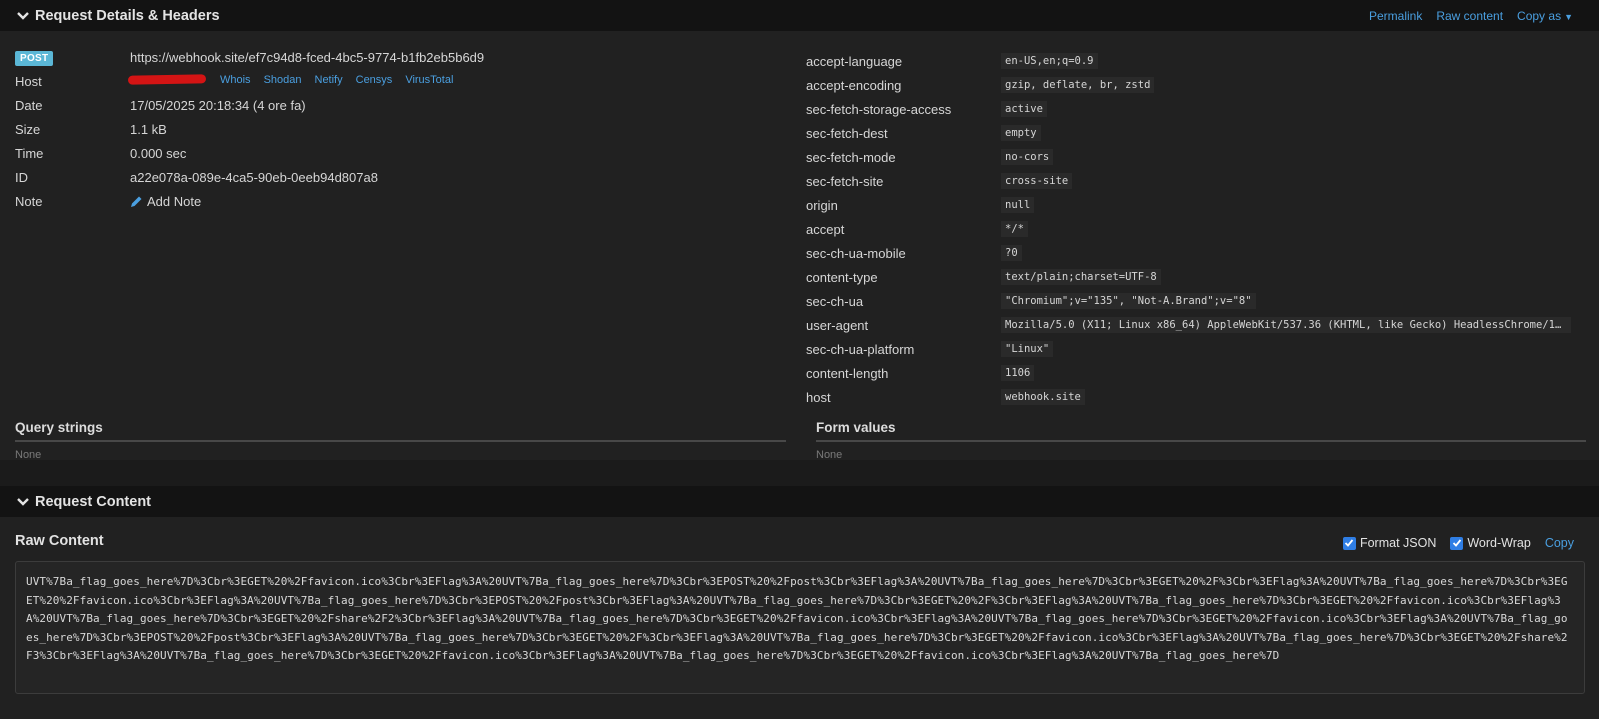 The height and width of the screenshot is (719, 1599). Describe the element at coordinates (29, 105) in the screenshot. I see `date-label: Date` at that location.